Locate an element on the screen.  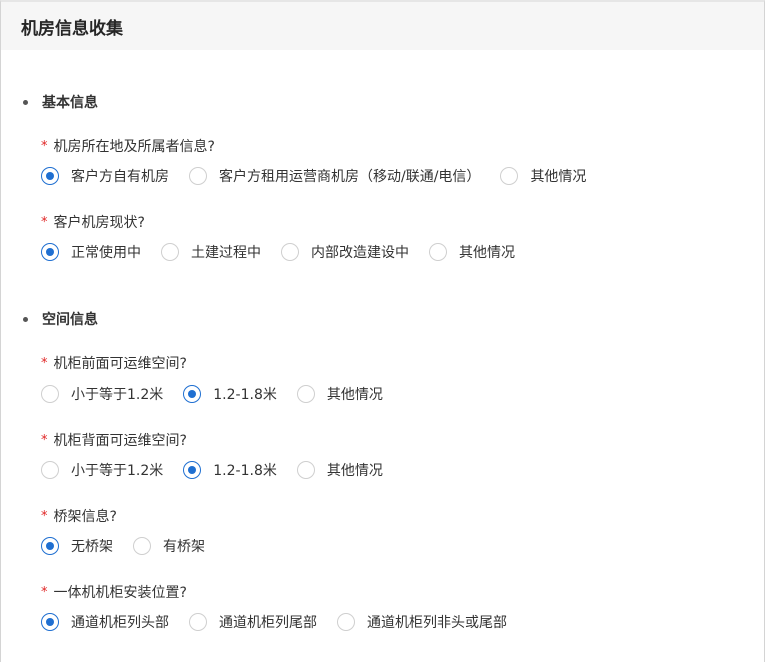
radio-label: 有桥架 is located at coordinates (184, 547).